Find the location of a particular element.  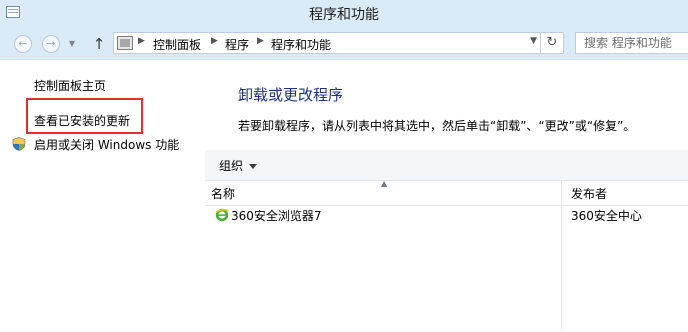

window-title: 程序和功能 is located at coordinates (344, 15).